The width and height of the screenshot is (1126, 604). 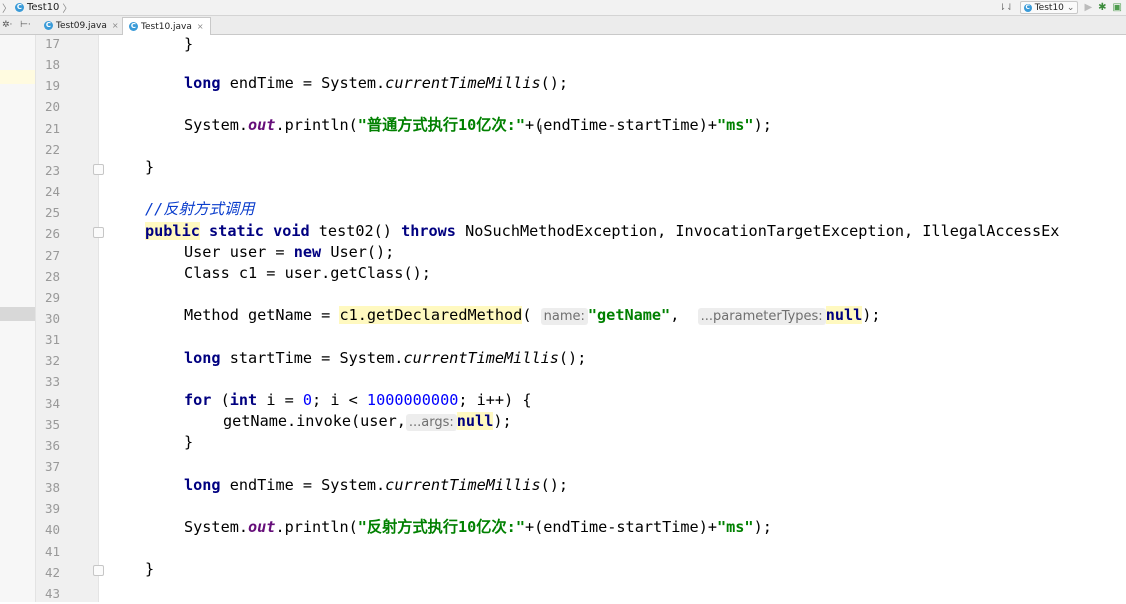 I want to click on editor-tab-bar: ✲· ⊢· C Test09.java × C Test10.java ×, so click(x=563, y=25).